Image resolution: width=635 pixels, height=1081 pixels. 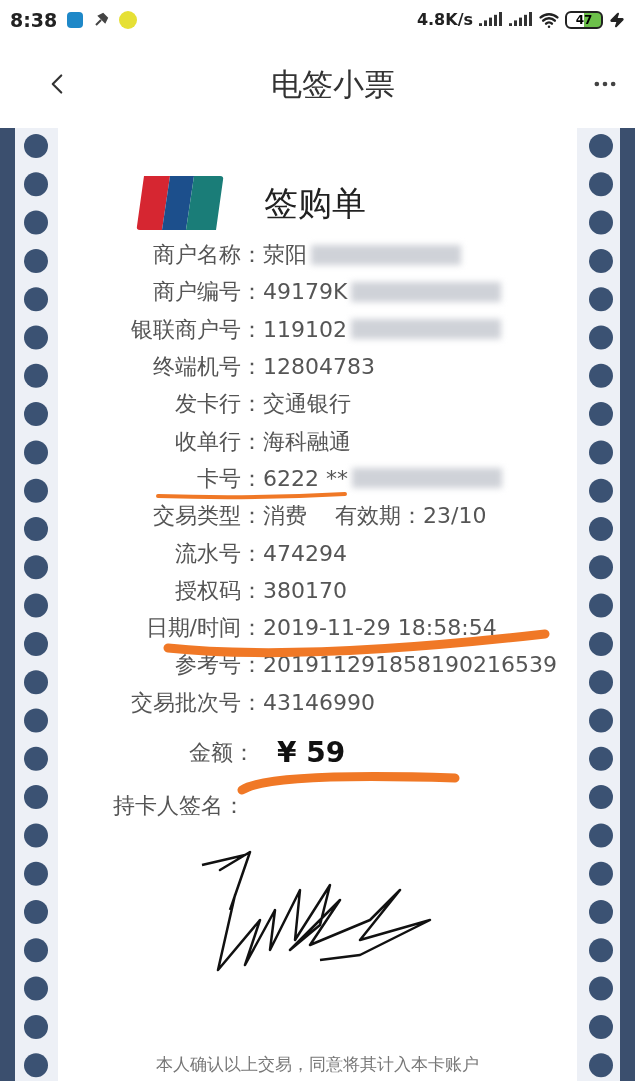 I want to click on field-label: 授权码：, so click(x=218, y=590).